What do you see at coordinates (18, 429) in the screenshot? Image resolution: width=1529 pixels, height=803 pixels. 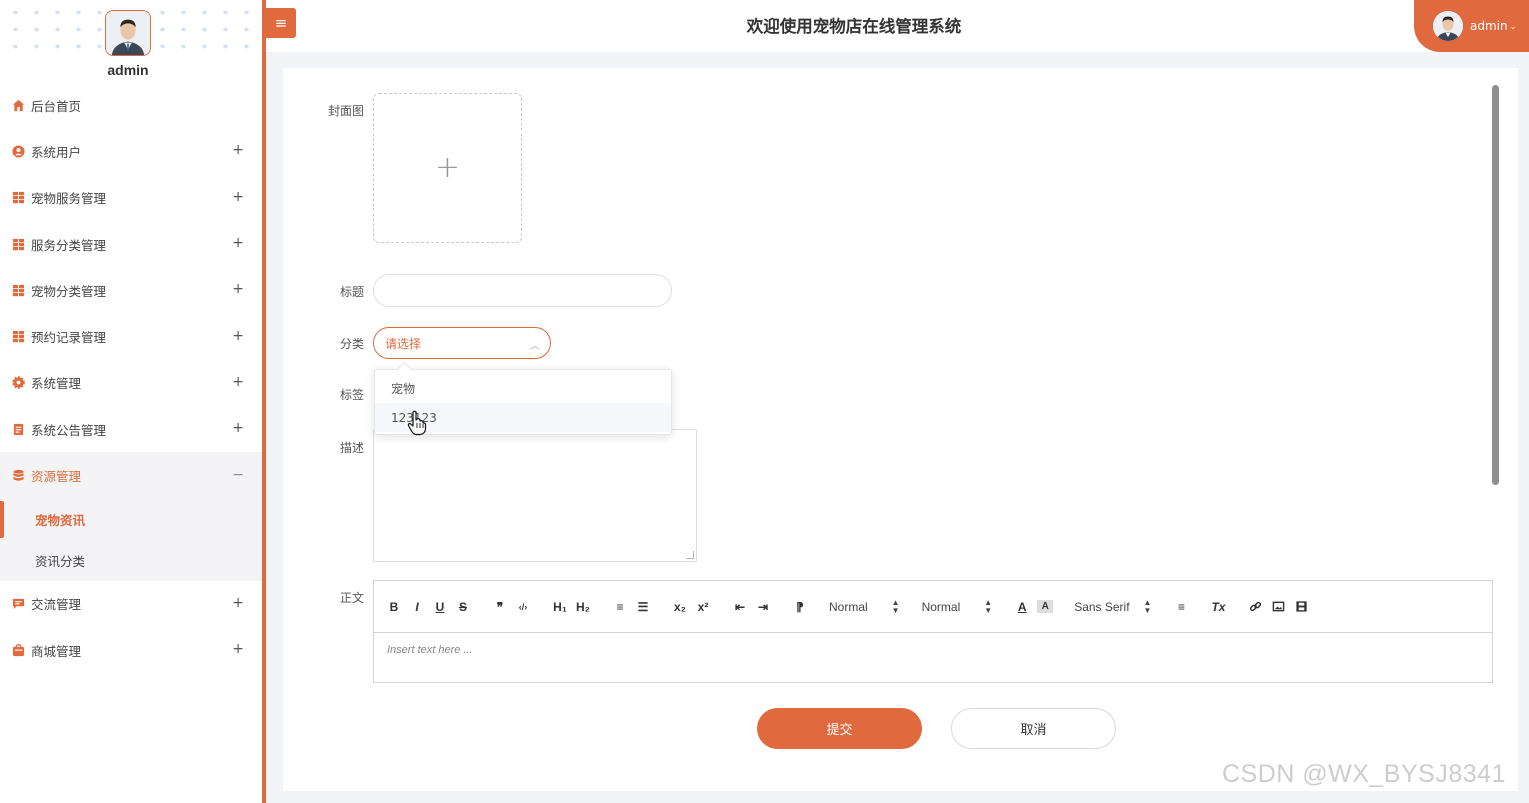 I see `notice-icon` at bounding box center [18, 429].